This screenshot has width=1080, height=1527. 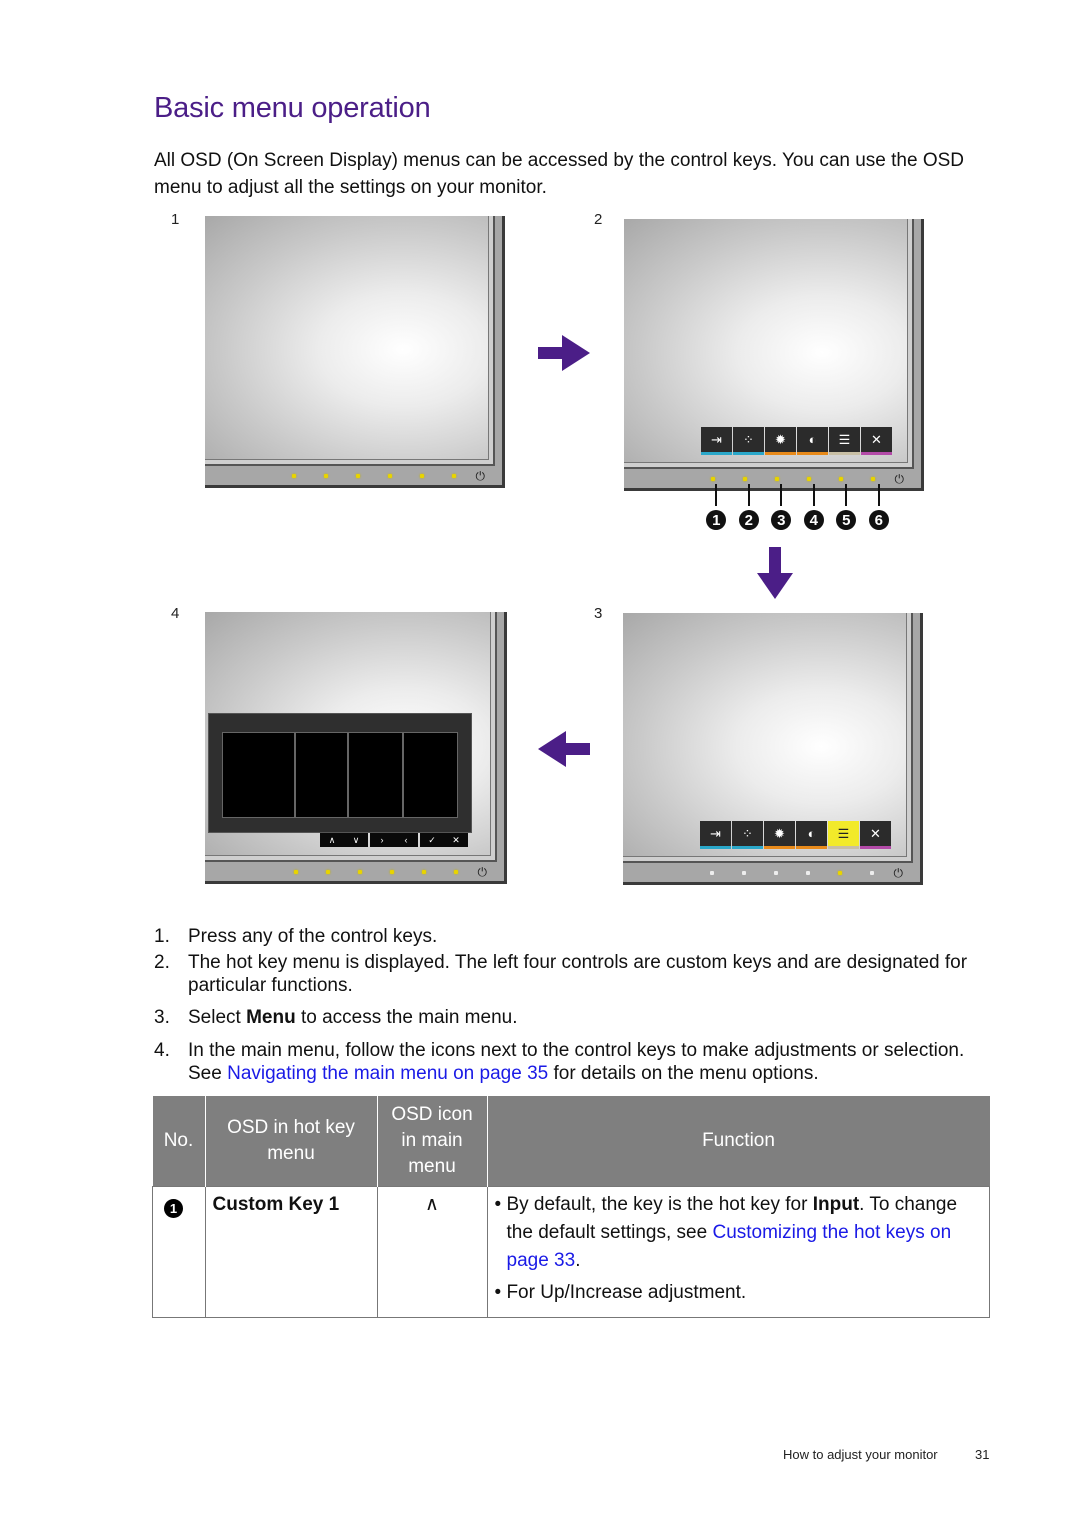 I want to click on key-marker-4: 4, so click(x=814, y=507).